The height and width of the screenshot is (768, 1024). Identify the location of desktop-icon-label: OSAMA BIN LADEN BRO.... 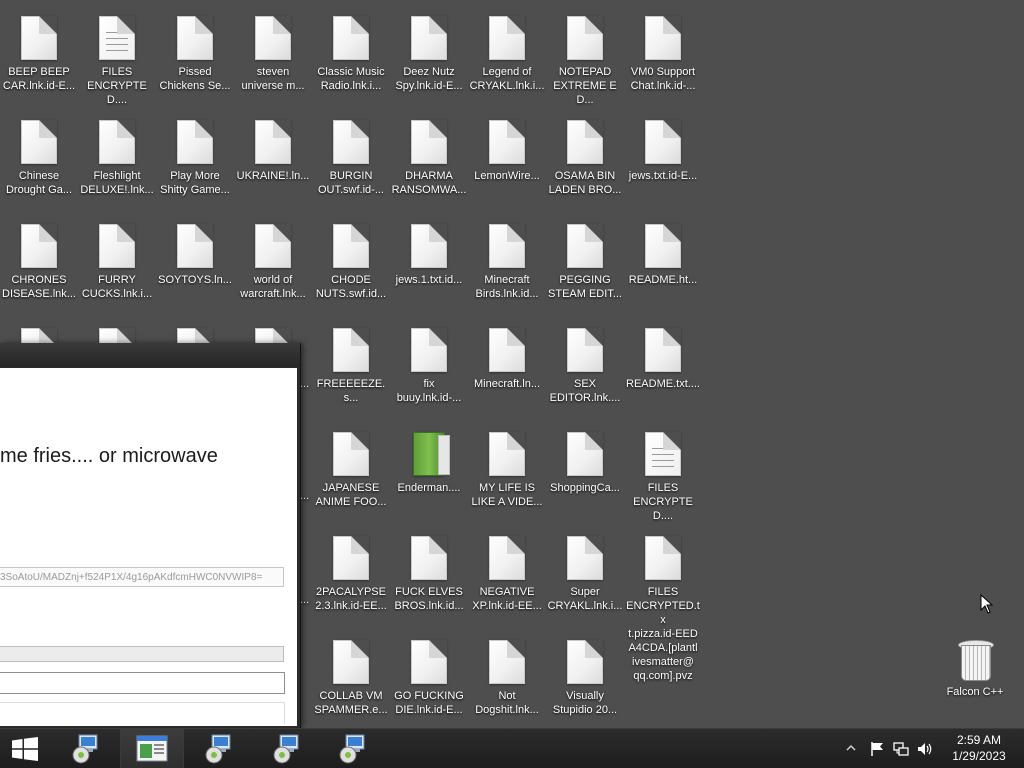
(585, 183).